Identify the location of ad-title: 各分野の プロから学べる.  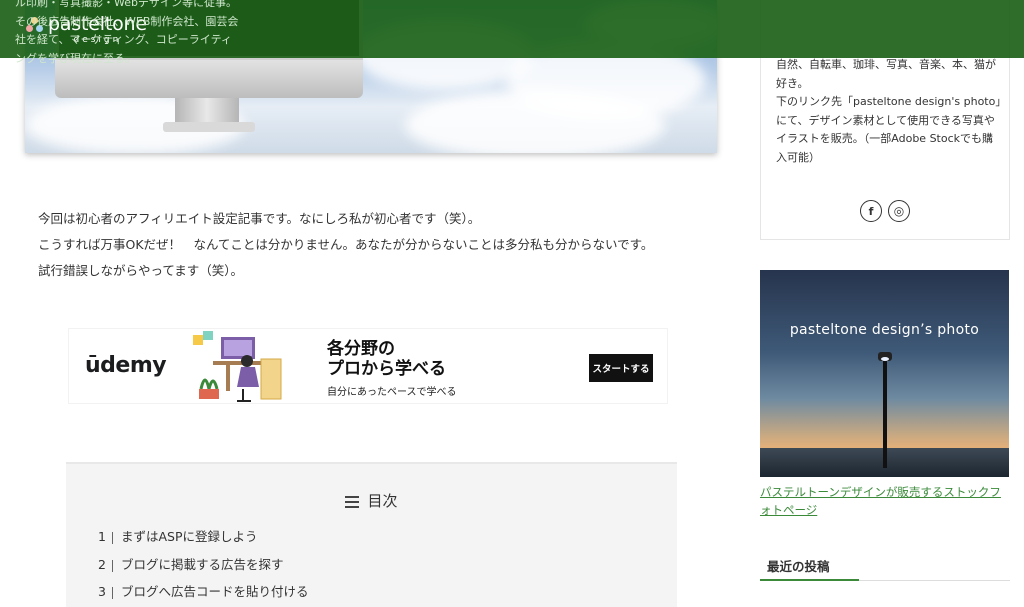
(386, 359).